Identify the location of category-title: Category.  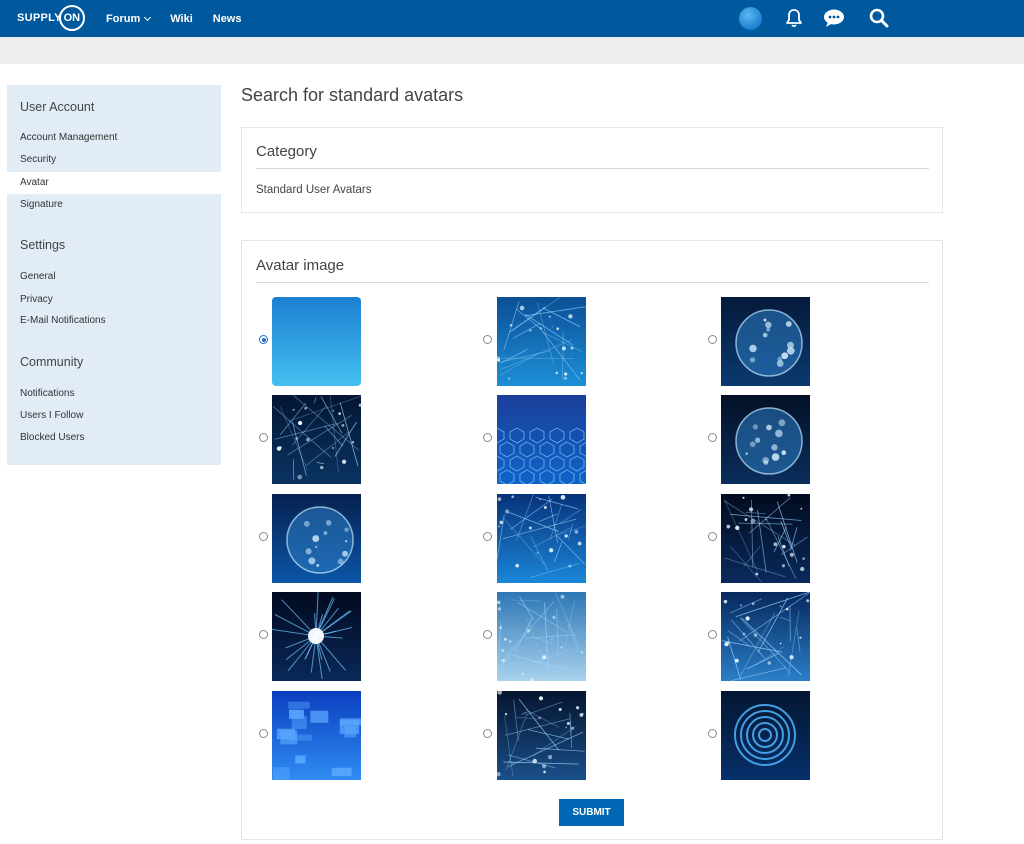
(286, 151).